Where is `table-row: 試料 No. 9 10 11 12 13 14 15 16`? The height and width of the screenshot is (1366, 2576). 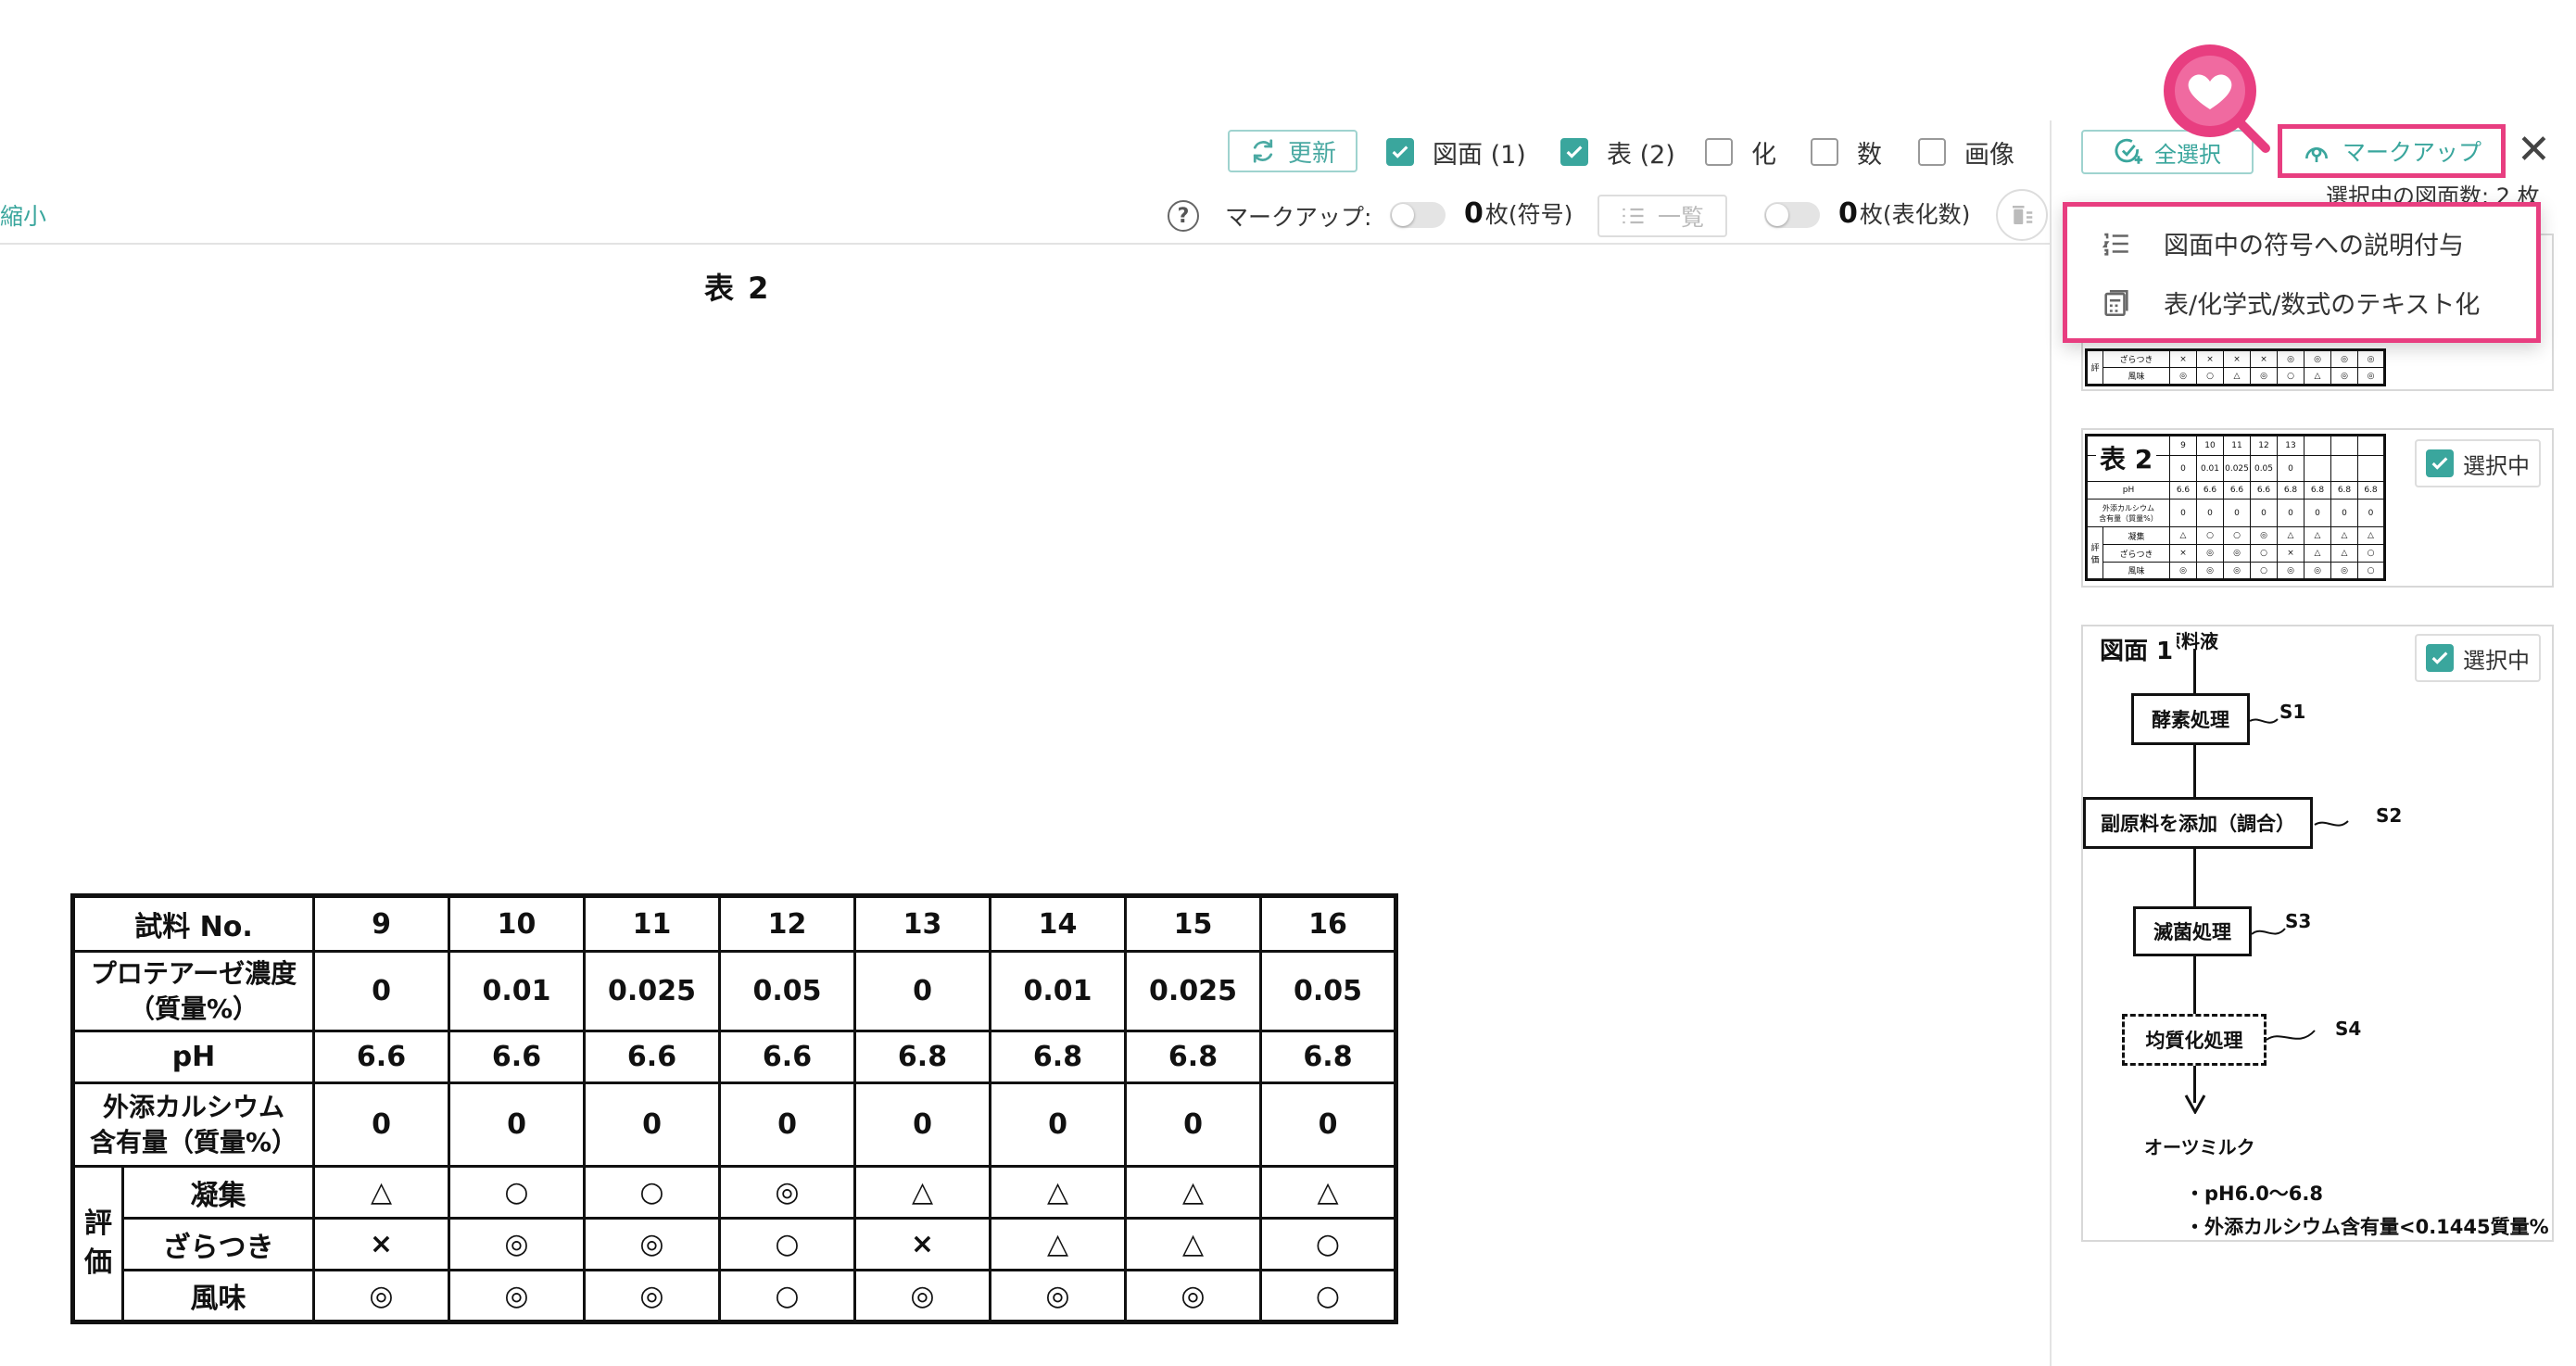 table-row: 試料 No. 9 10 11 12 13 14 15 16 is located at coordinates (734, 923).